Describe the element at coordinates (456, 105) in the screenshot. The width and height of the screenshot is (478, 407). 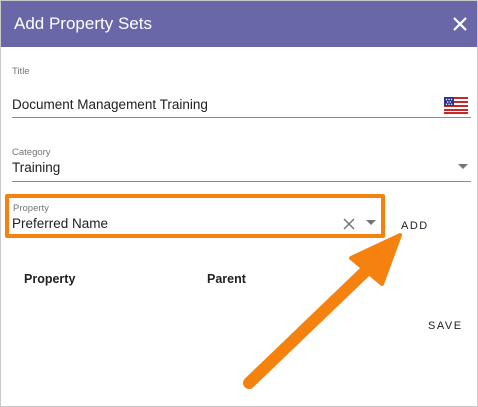
I see `us-flag-icon` at that location.